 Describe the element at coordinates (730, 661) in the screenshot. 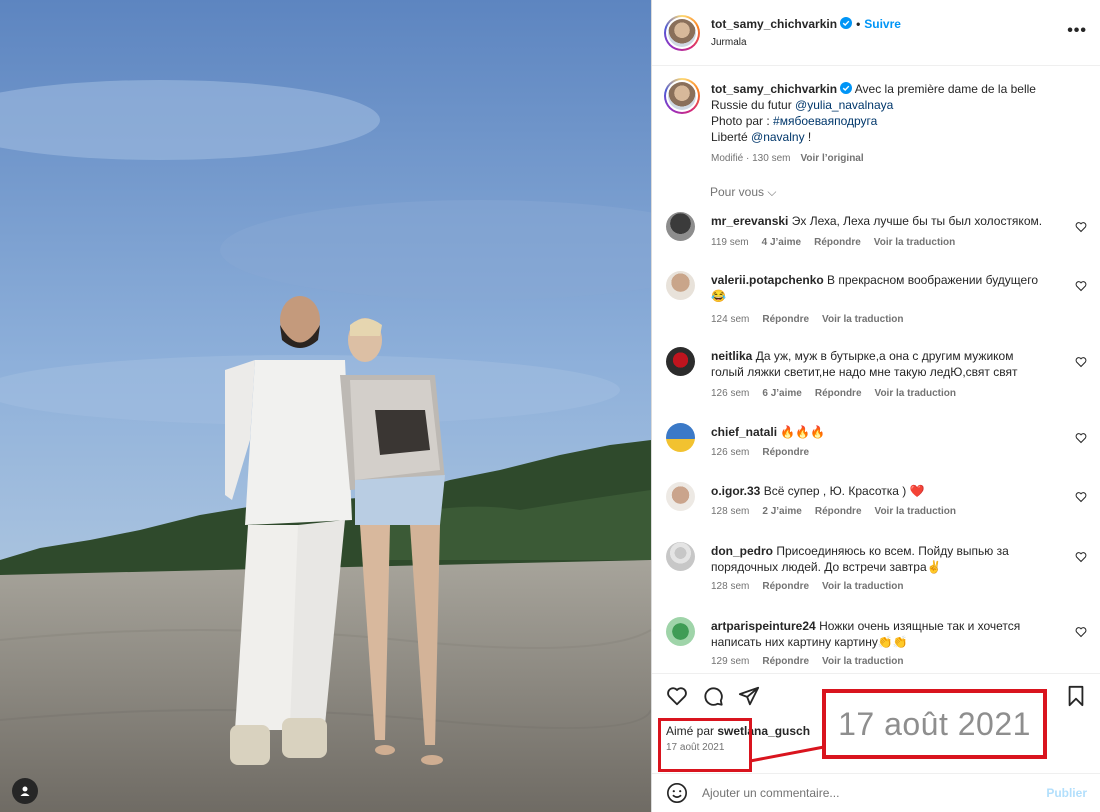

I see `comment-age: 129 sem` at that location.